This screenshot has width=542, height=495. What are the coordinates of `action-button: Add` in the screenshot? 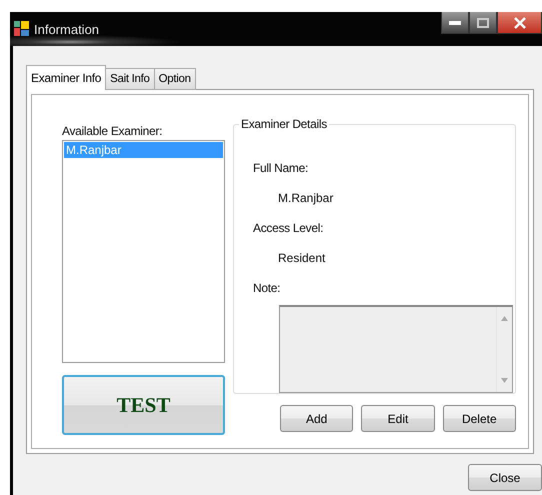 It's located at (317, 418).